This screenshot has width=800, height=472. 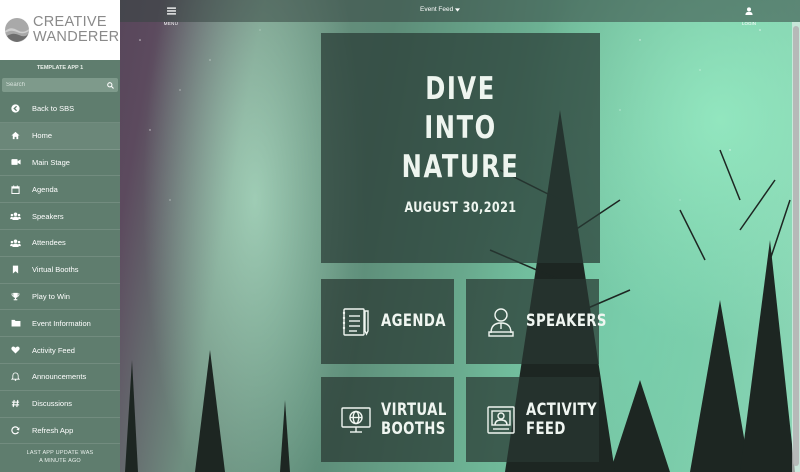 What do you see at coordinates (460, 89) in the screenshot?
I see `hero-title-line-1: DIVE` at bounding box center [460, 89].